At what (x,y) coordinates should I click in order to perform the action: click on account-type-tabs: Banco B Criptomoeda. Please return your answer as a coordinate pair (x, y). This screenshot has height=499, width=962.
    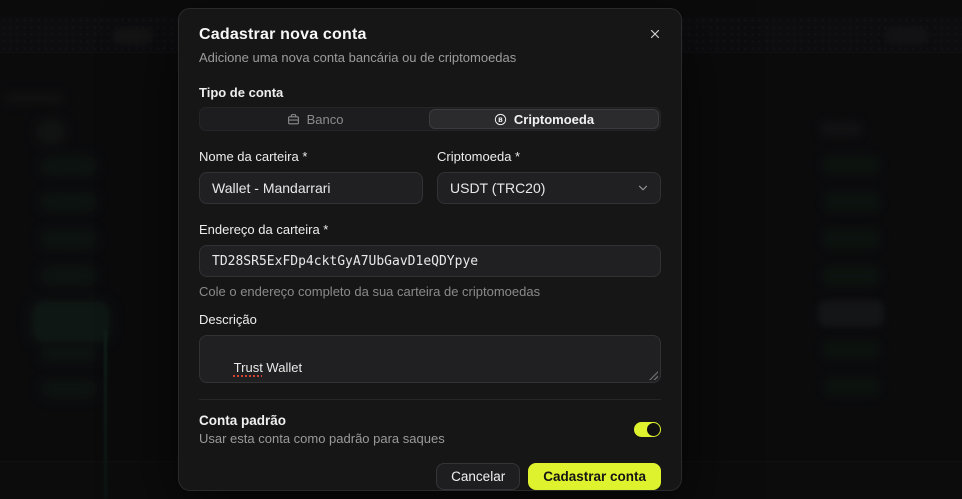
    Looking at the image, I should click on (430, 119).